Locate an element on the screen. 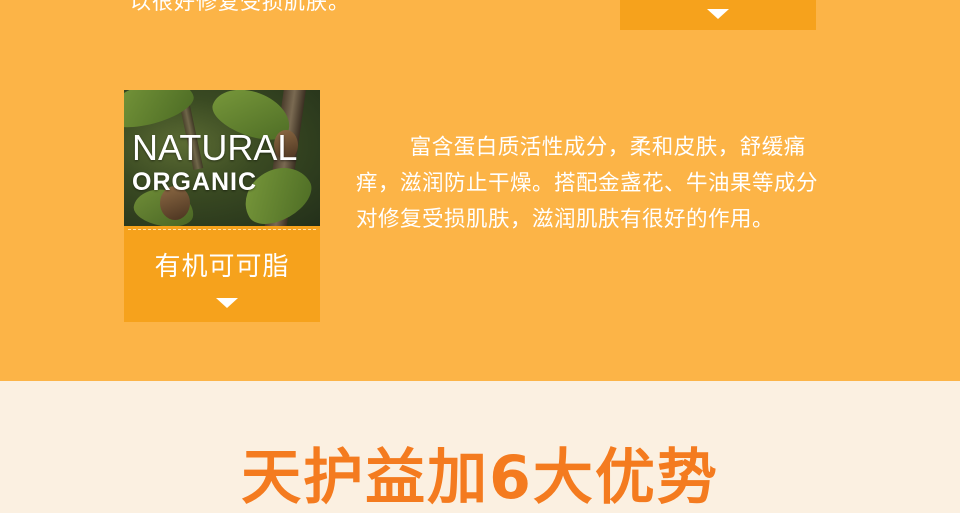  ingredient-name: 有机可可脂 is located at coordinates (222, 267).